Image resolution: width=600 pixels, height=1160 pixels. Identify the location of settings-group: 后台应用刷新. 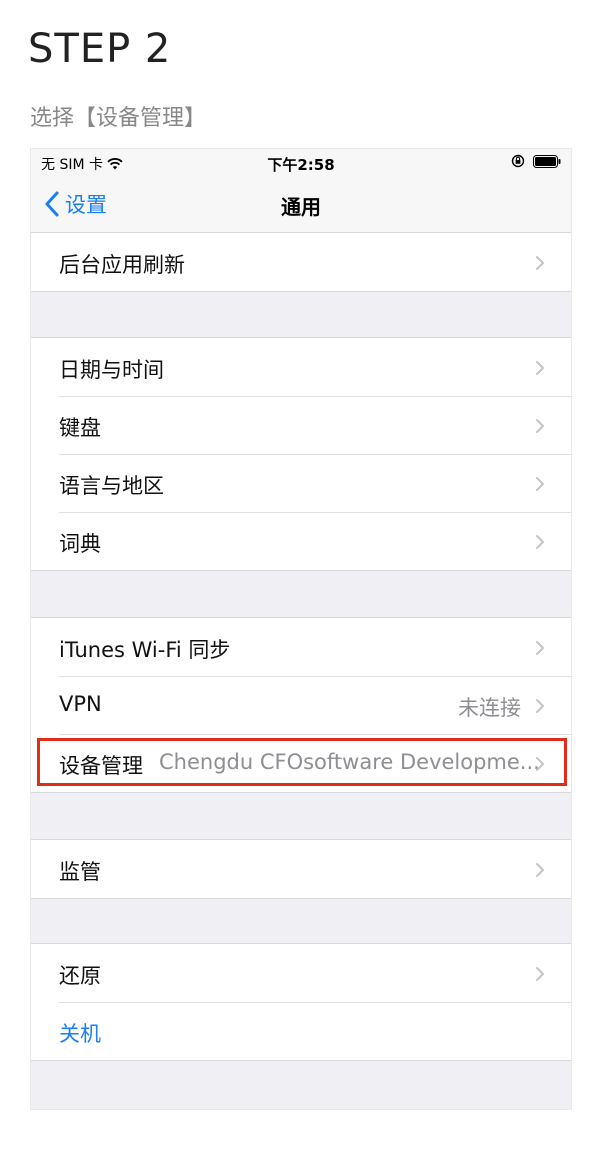
(301, 262).